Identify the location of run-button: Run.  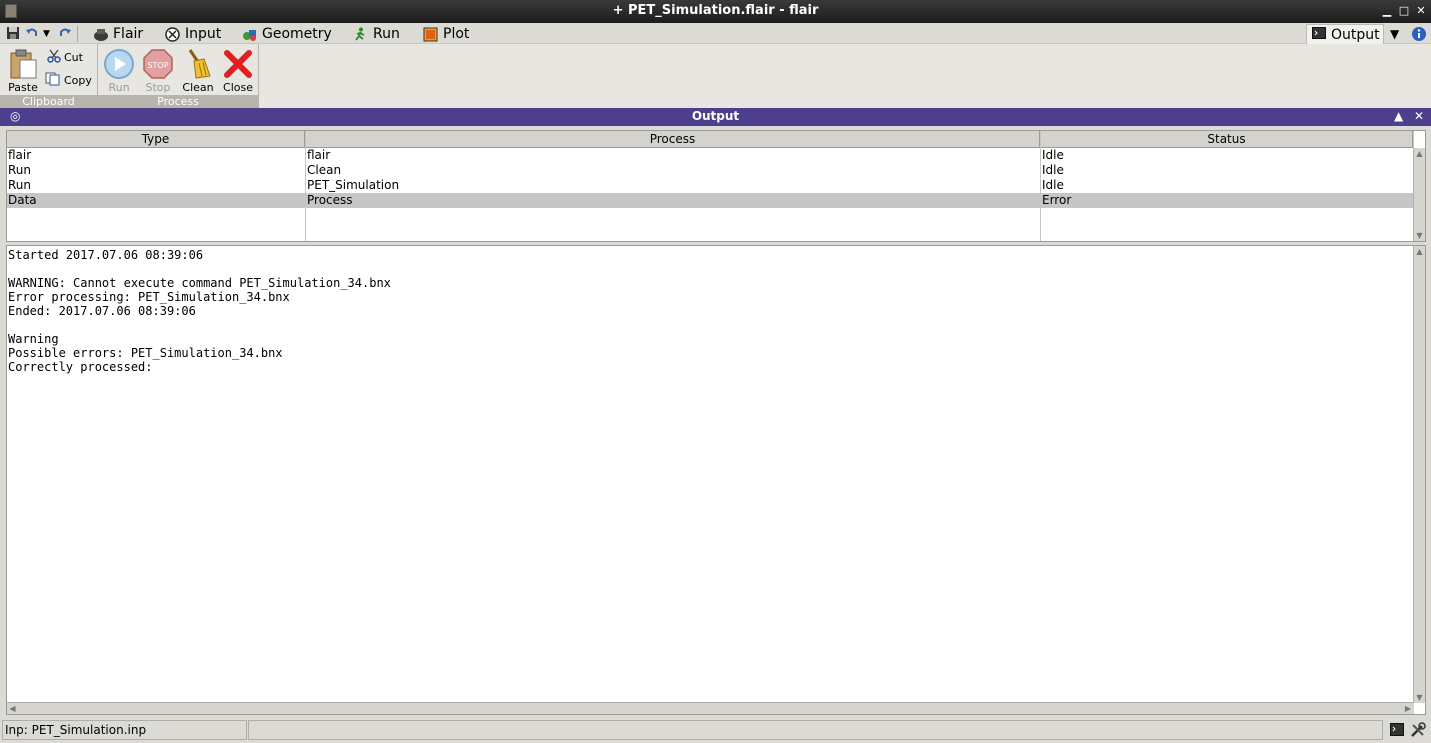
(119, 70).